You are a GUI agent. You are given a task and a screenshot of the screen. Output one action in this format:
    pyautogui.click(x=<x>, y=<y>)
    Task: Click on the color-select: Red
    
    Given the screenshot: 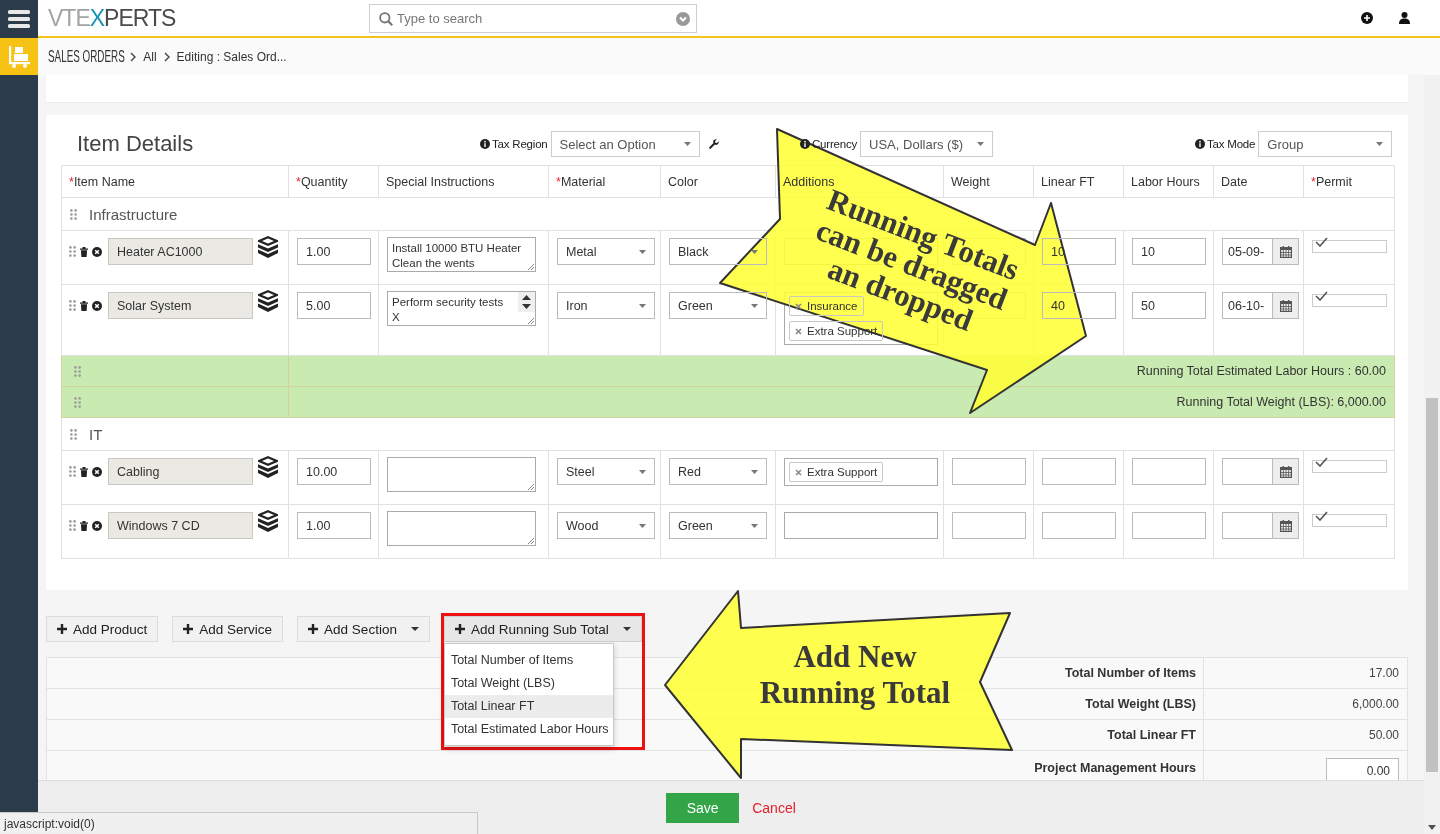 What is the action you would take?
    pyautogui.click(x=718, y=471)
    